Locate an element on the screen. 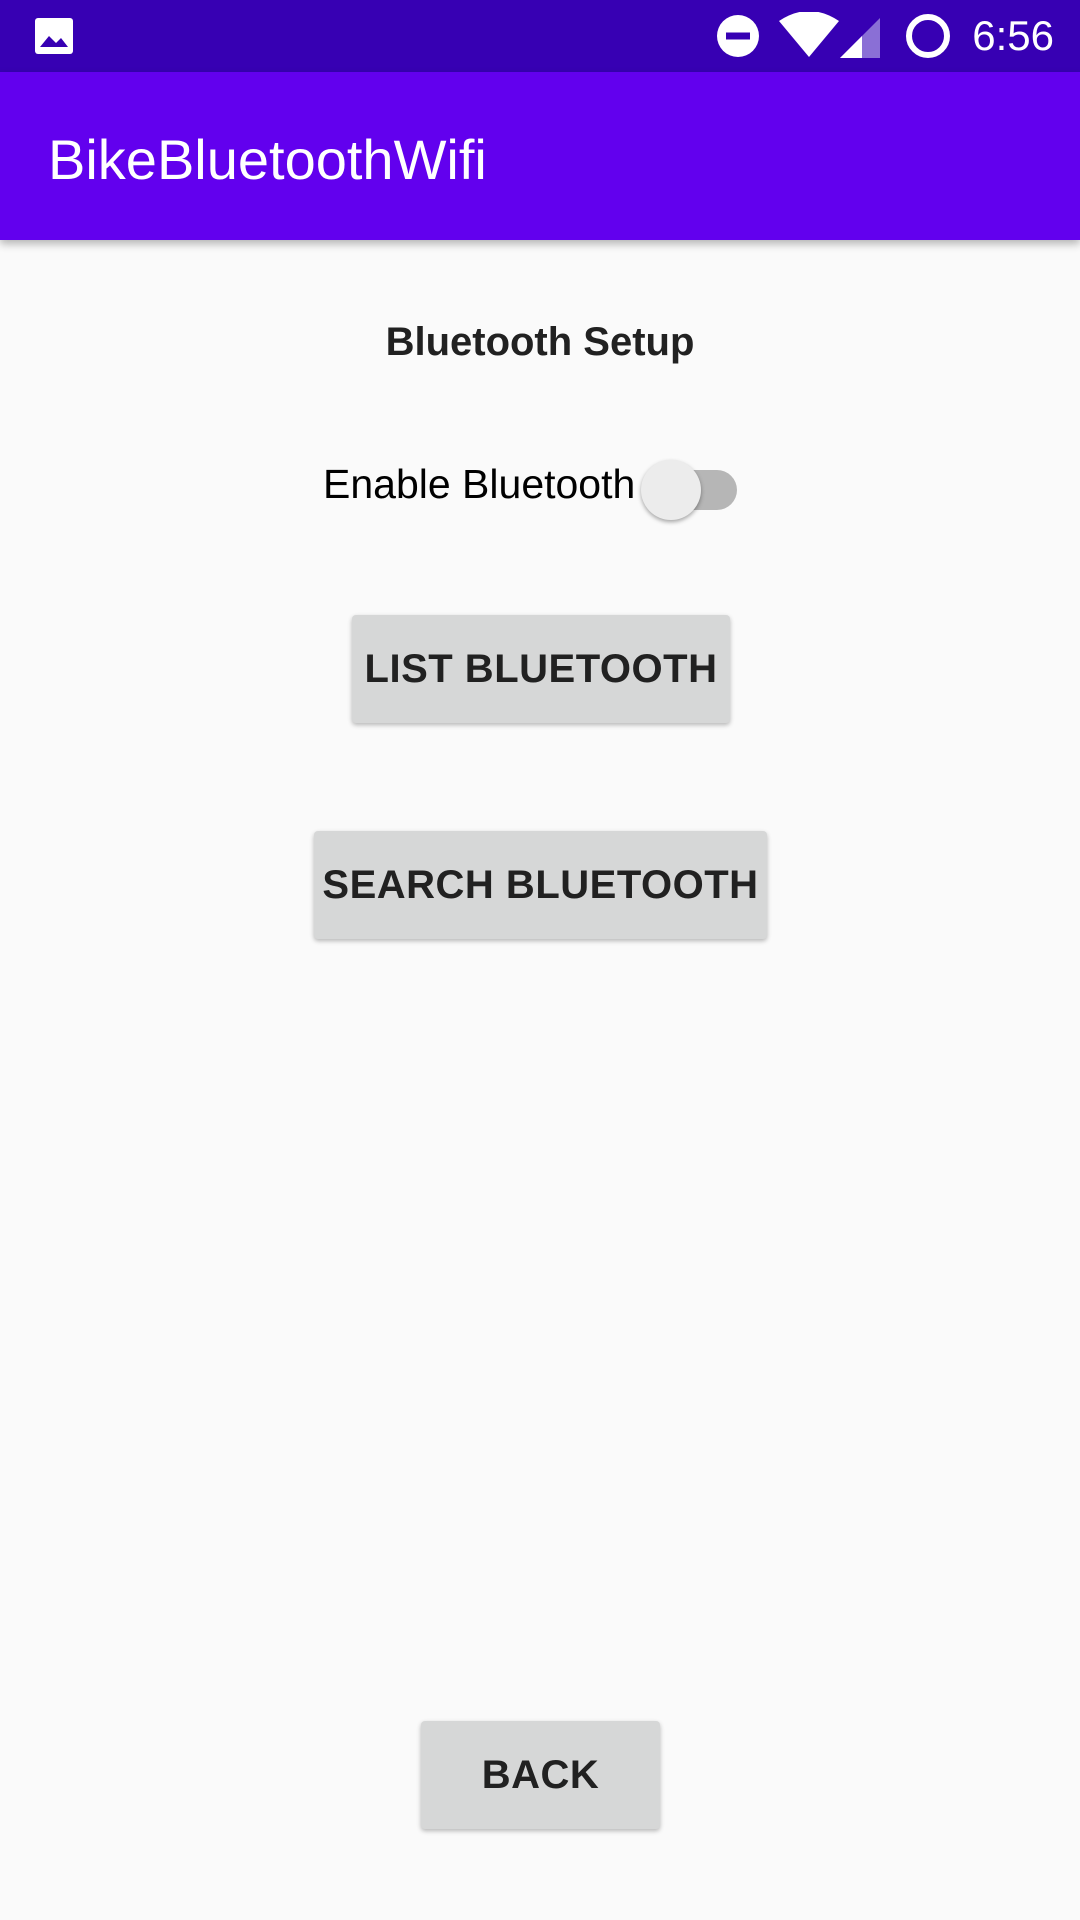  status-bar: 6:56 is located at coordinates (540, 36).